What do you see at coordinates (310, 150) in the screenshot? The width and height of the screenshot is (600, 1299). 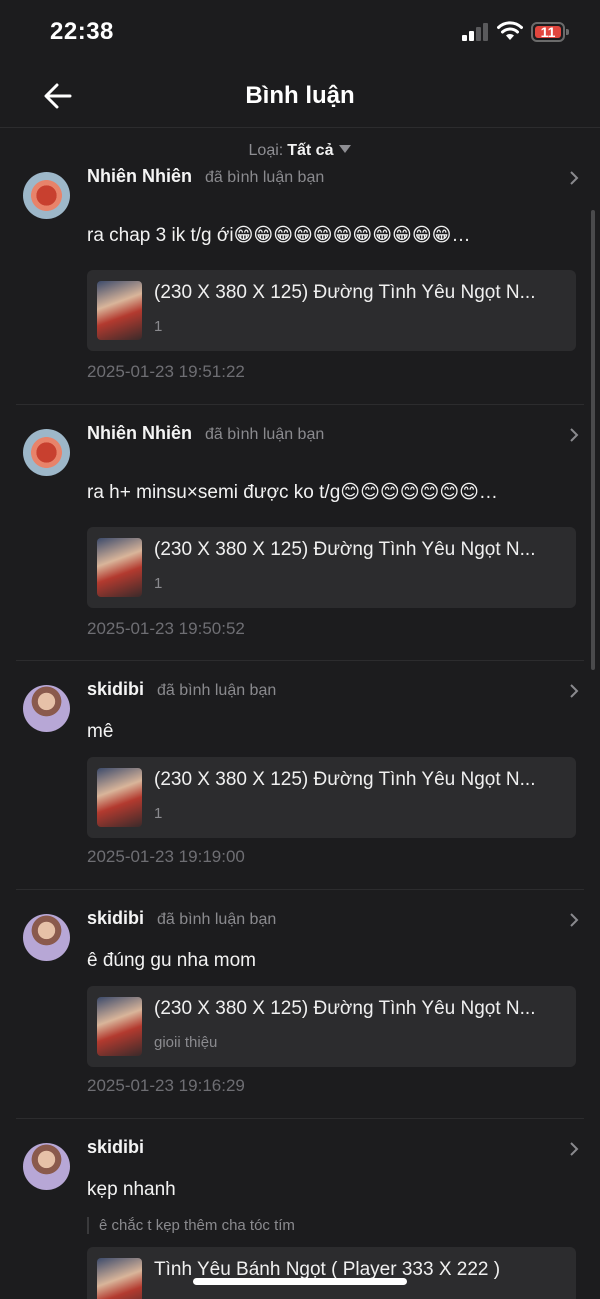 I see `filter-value: Tất cả` at bounding box center [310, 150].